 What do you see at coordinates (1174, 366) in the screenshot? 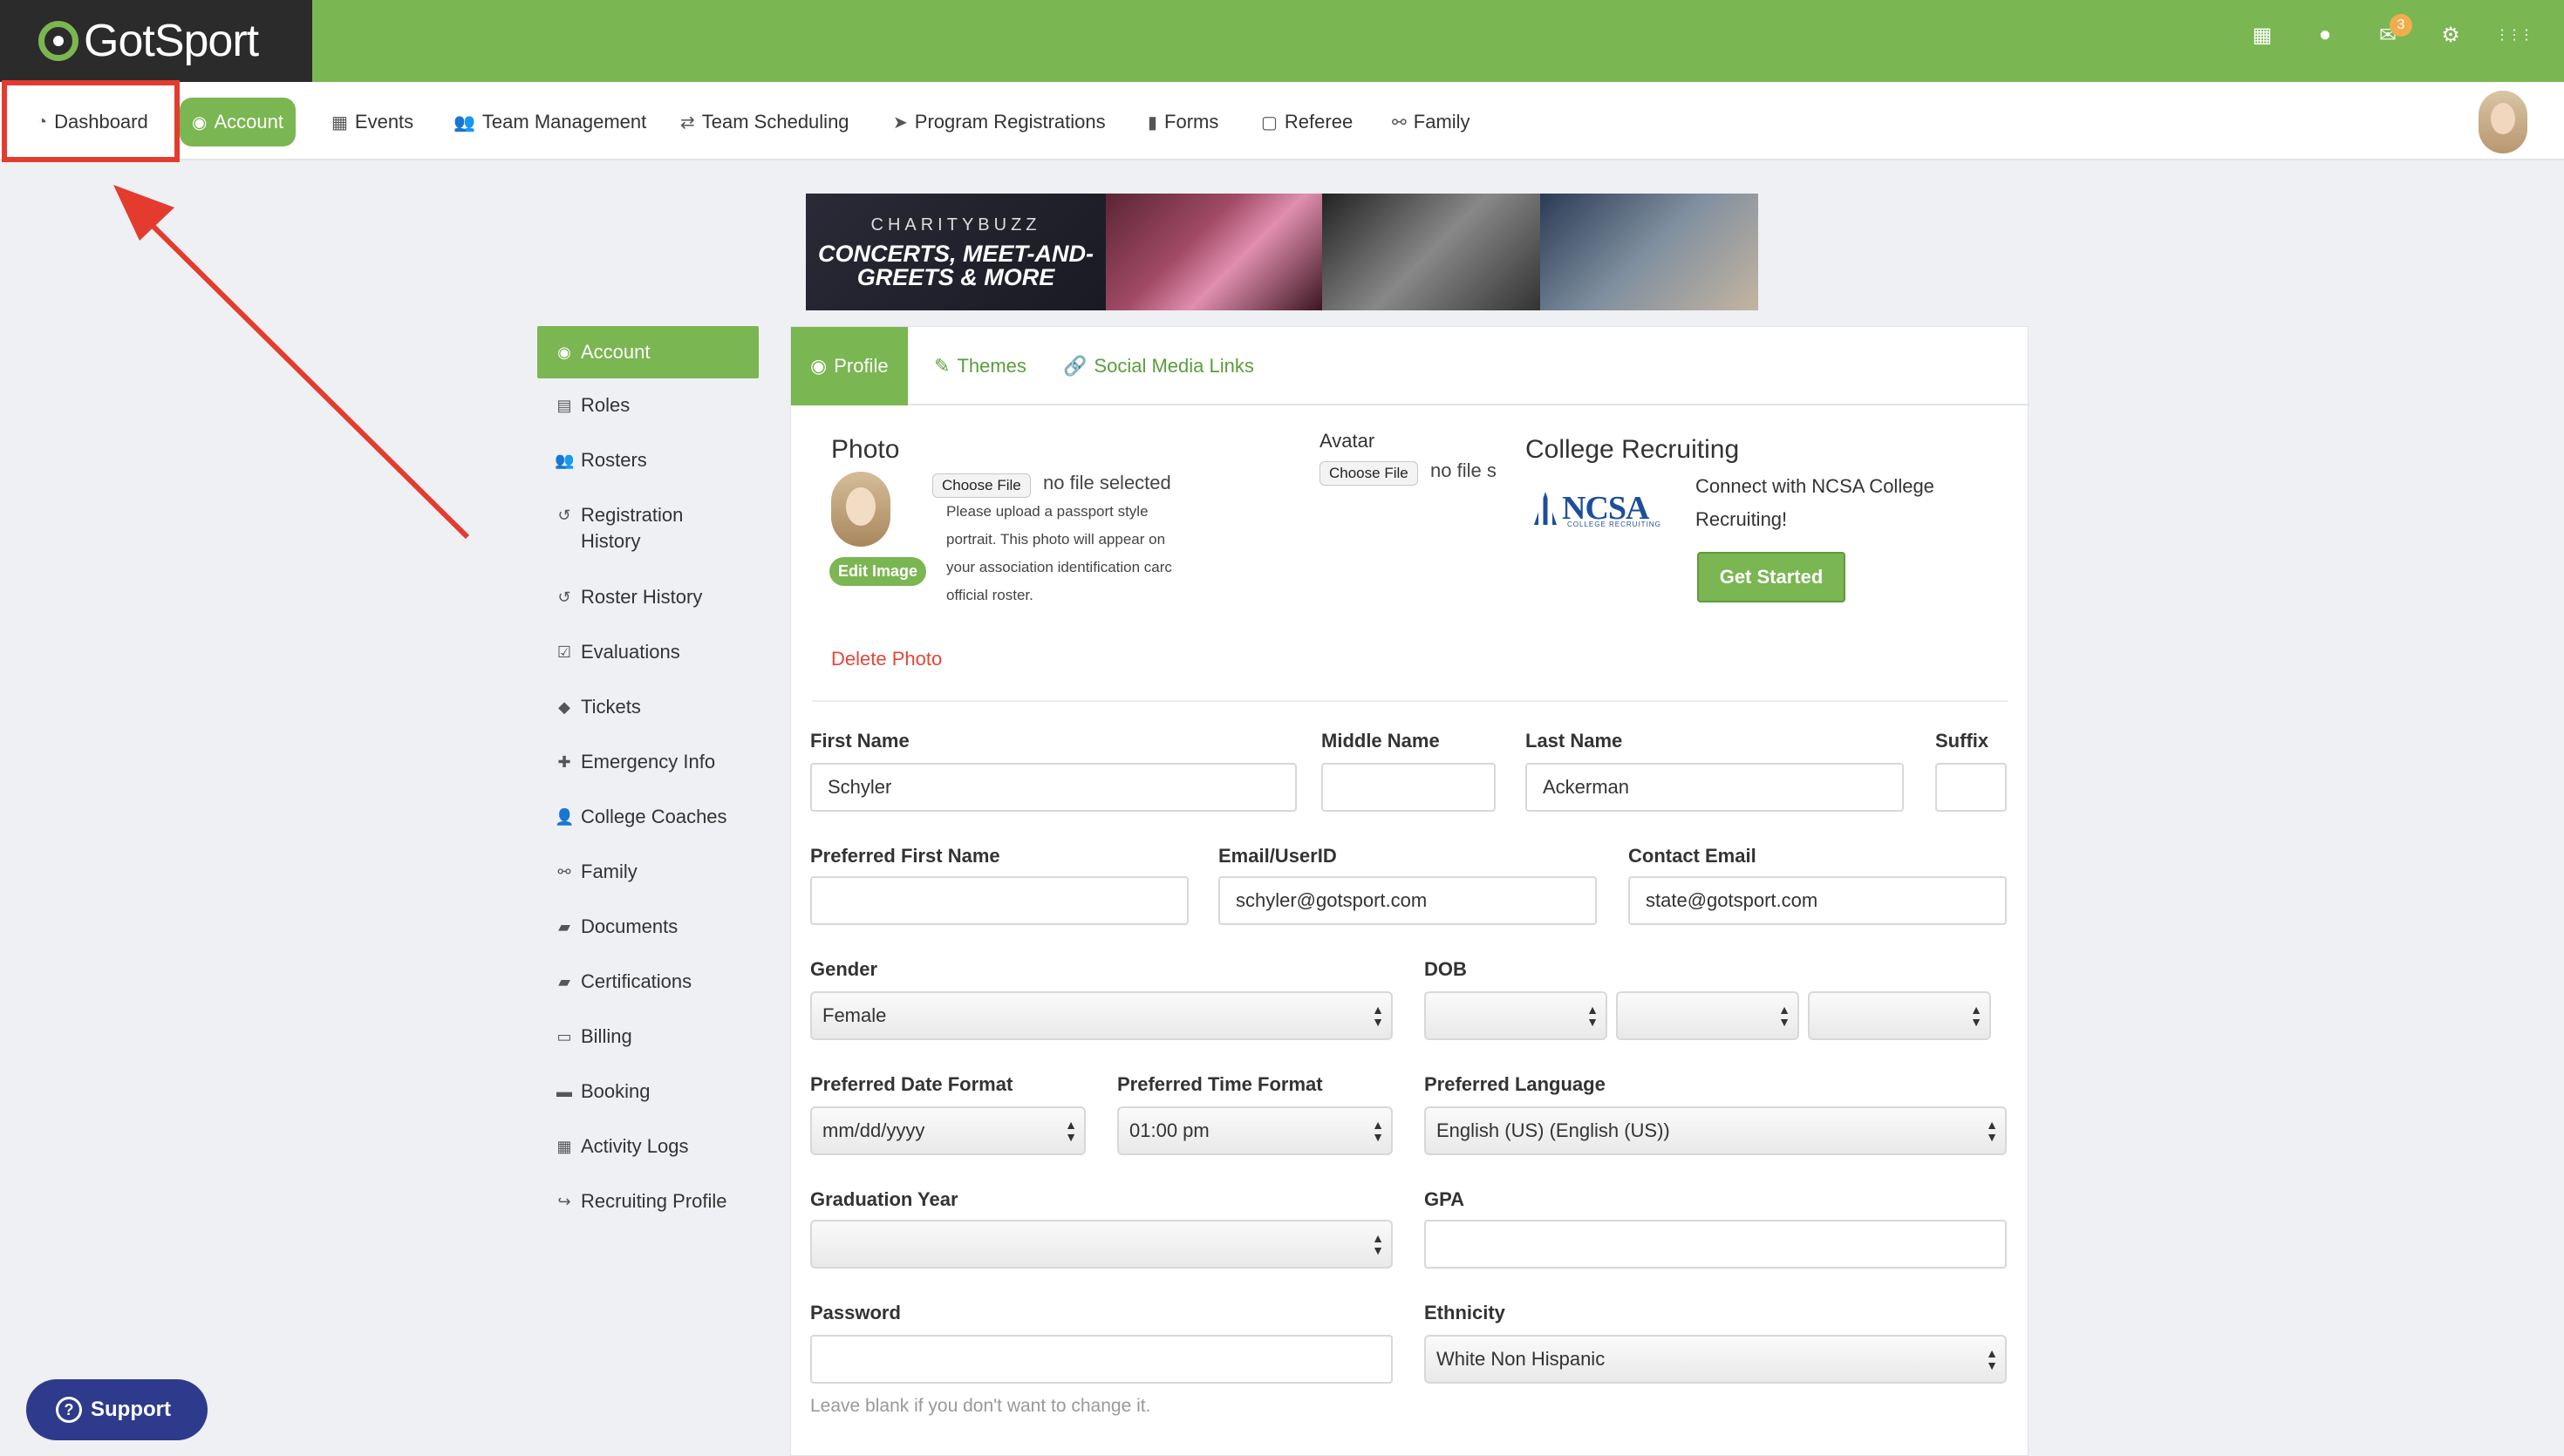
I see `tab-social-label: Social Media Links` at bounding box center [1174, 366].